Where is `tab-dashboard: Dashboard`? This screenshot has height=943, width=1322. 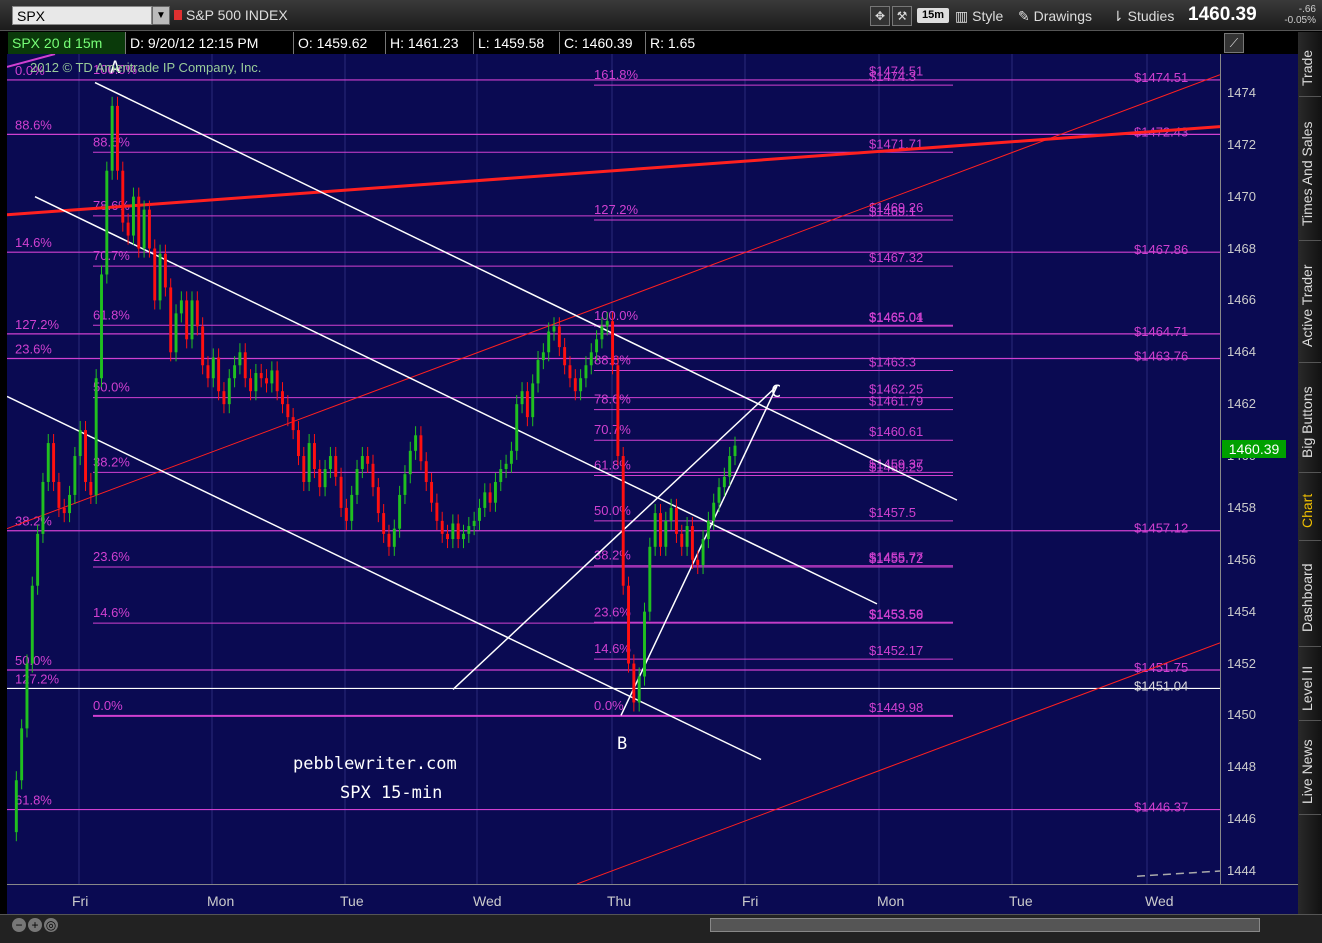
tab-dashboard: Dashboard is located at coordinates (1310, 598).